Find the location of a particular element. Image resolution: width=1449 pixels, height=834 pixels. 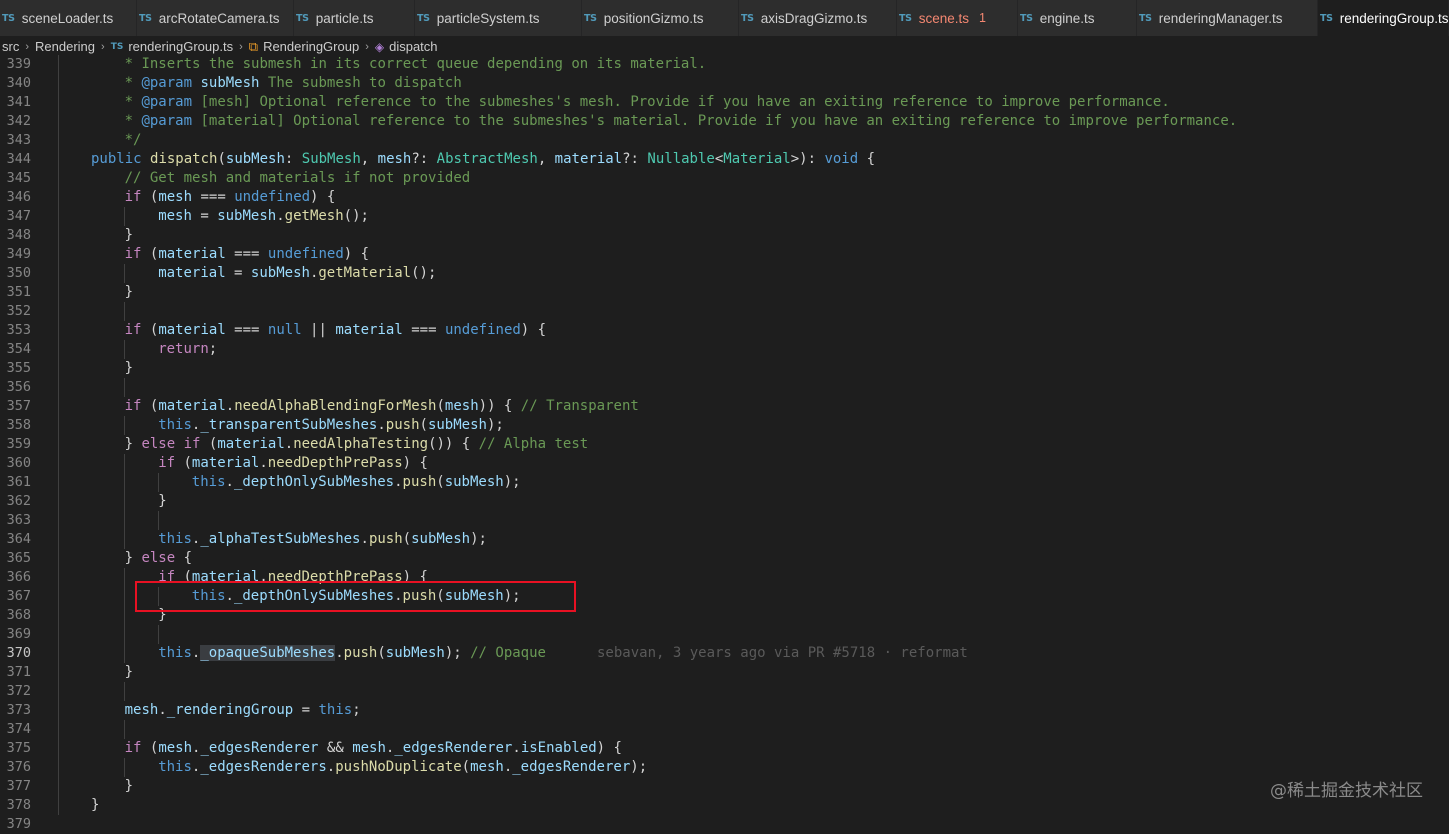

tab-renderinggroup: TS renderingGroup.ts is located at coordinates (1383, 18).